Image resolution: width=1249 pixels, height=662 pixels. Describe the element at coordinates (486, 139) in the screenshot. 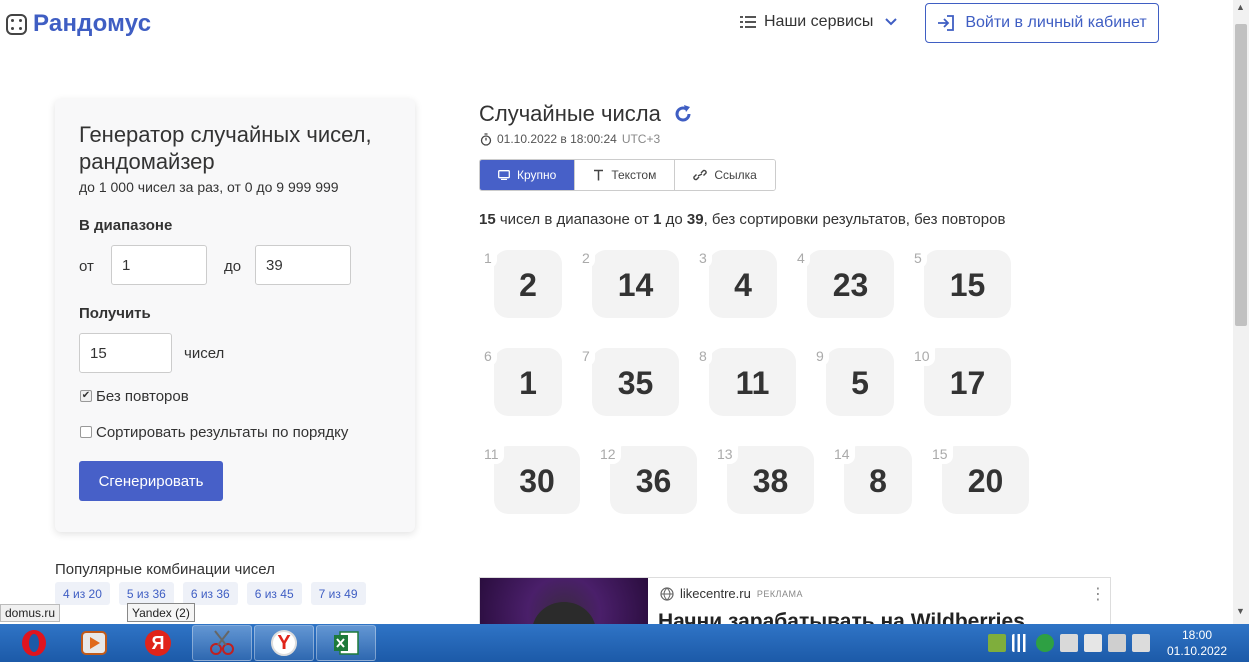

I see `stopwatch-icon` at that location.